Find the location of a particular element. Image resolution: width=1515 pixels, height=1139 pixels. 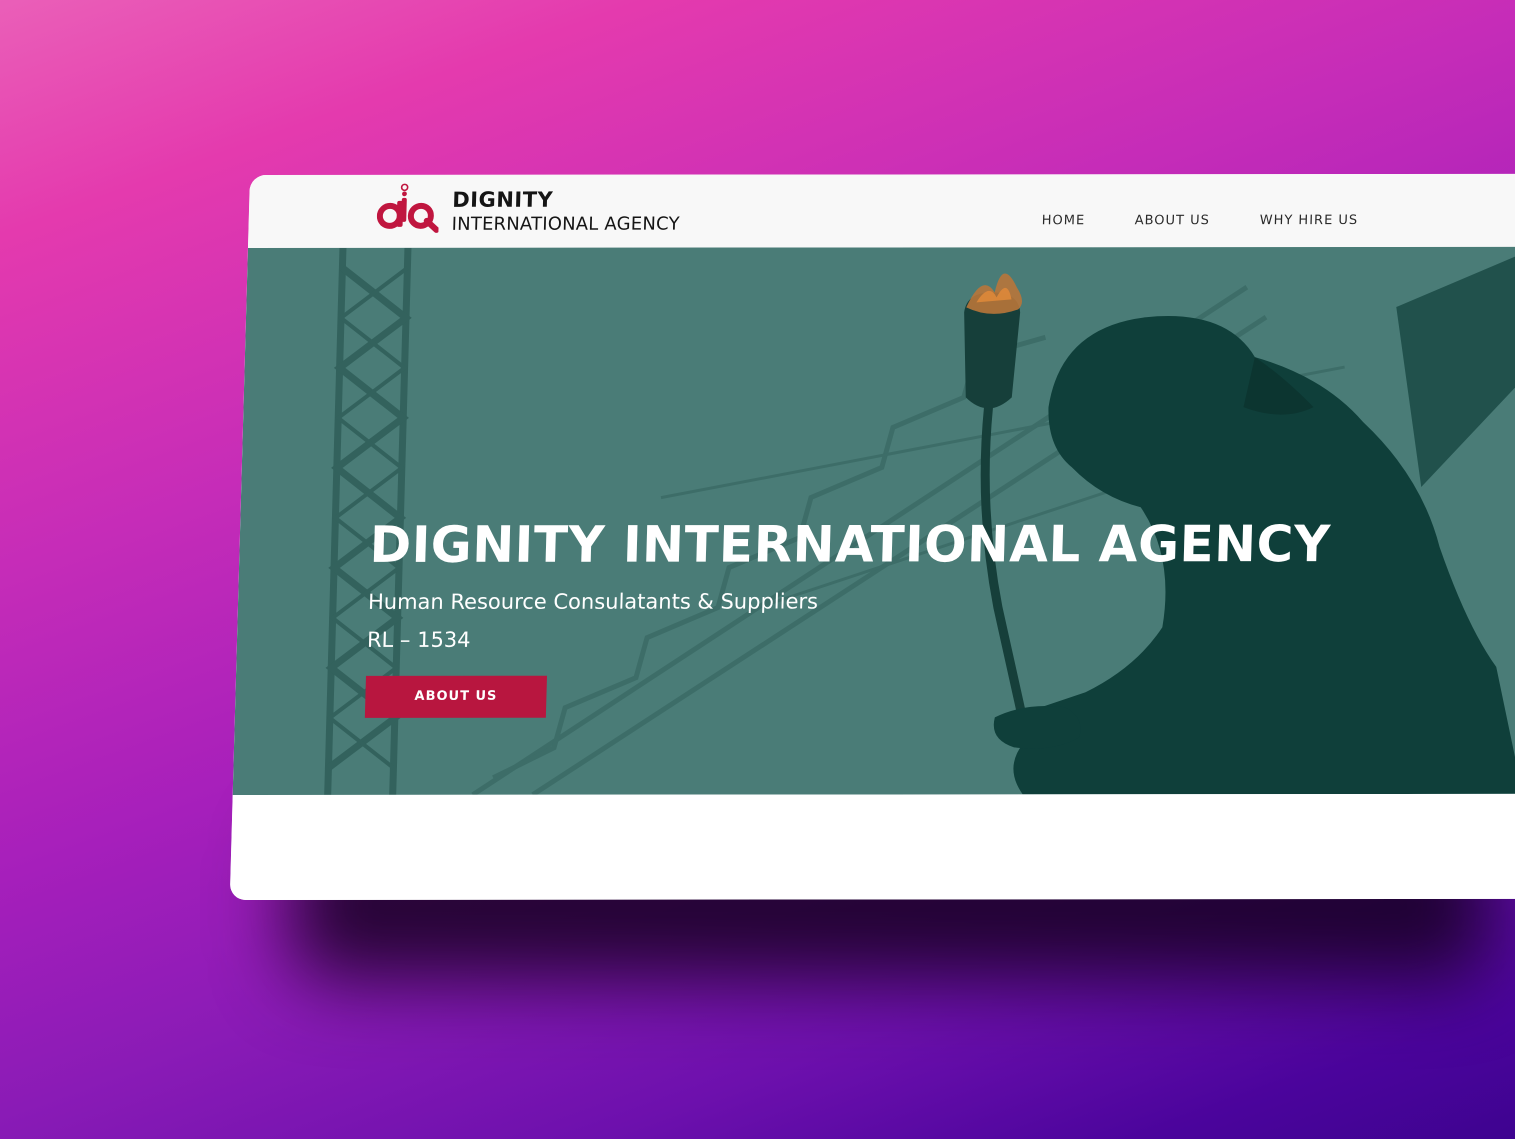

da-logo-icon is located at coordinates (408, 209).